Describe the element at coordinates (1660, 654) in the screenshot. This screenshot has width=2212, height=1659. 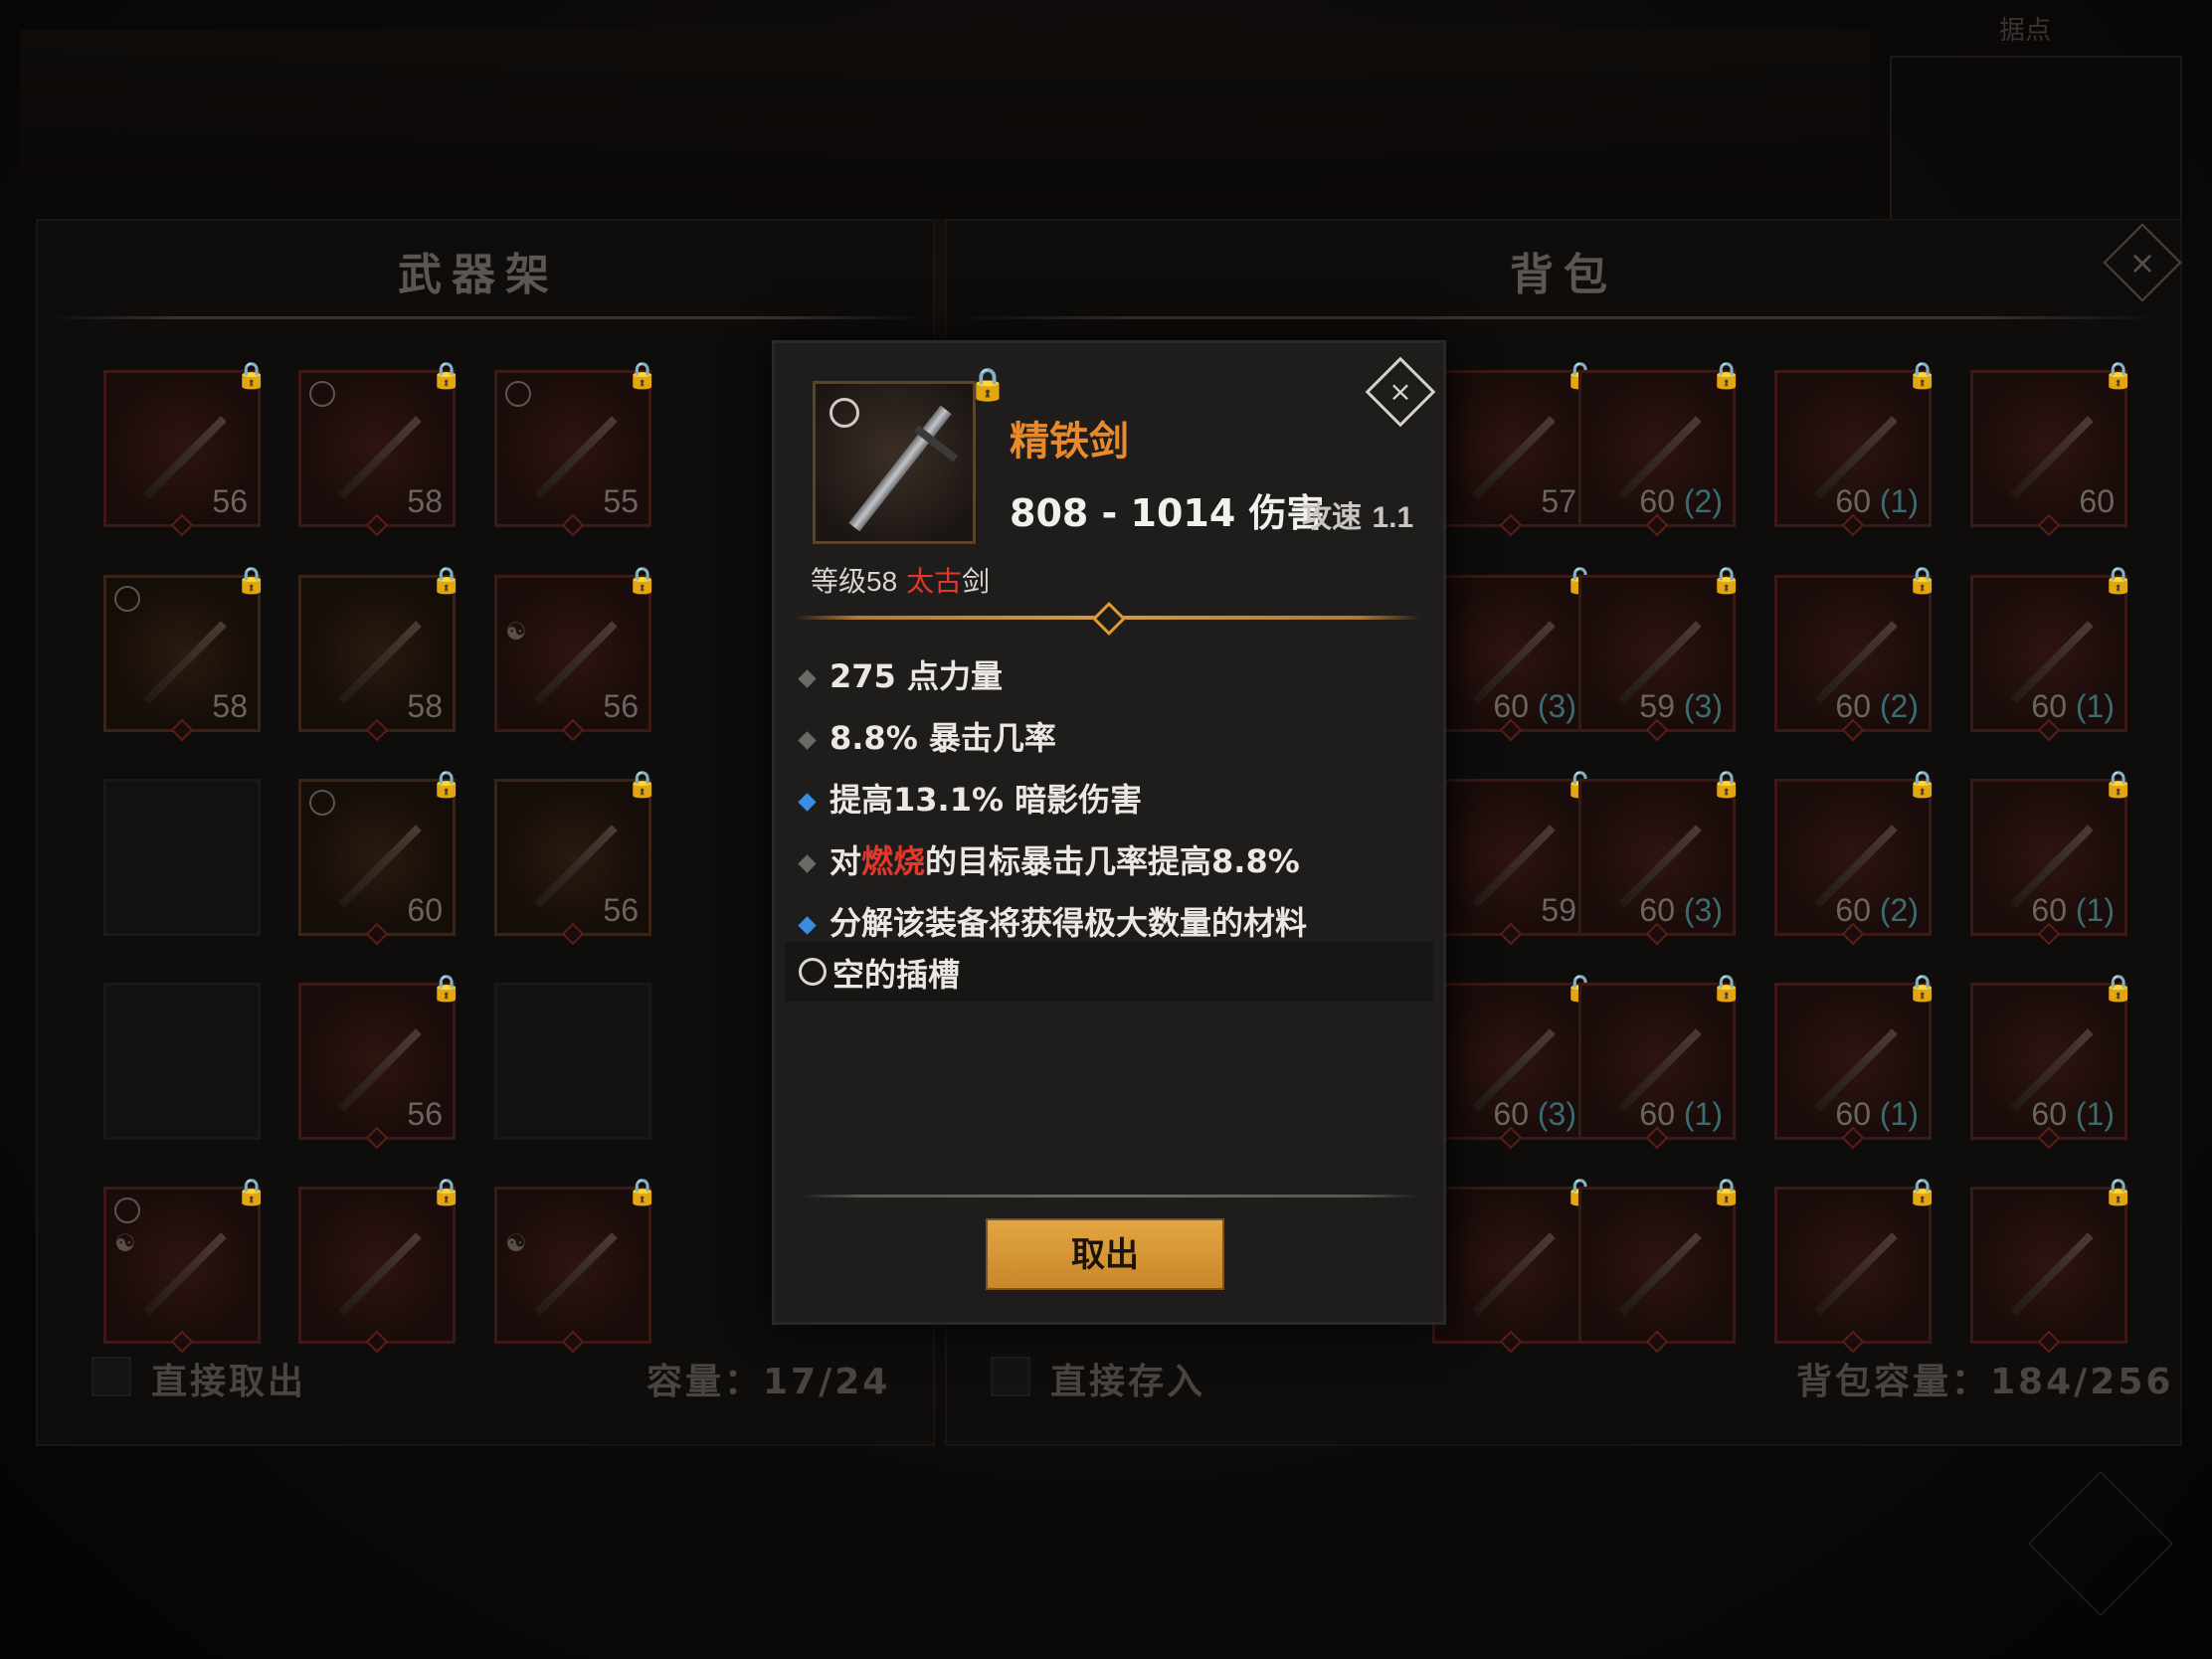
I see `inventory-slot: 🔒 59 (3)` at that location.